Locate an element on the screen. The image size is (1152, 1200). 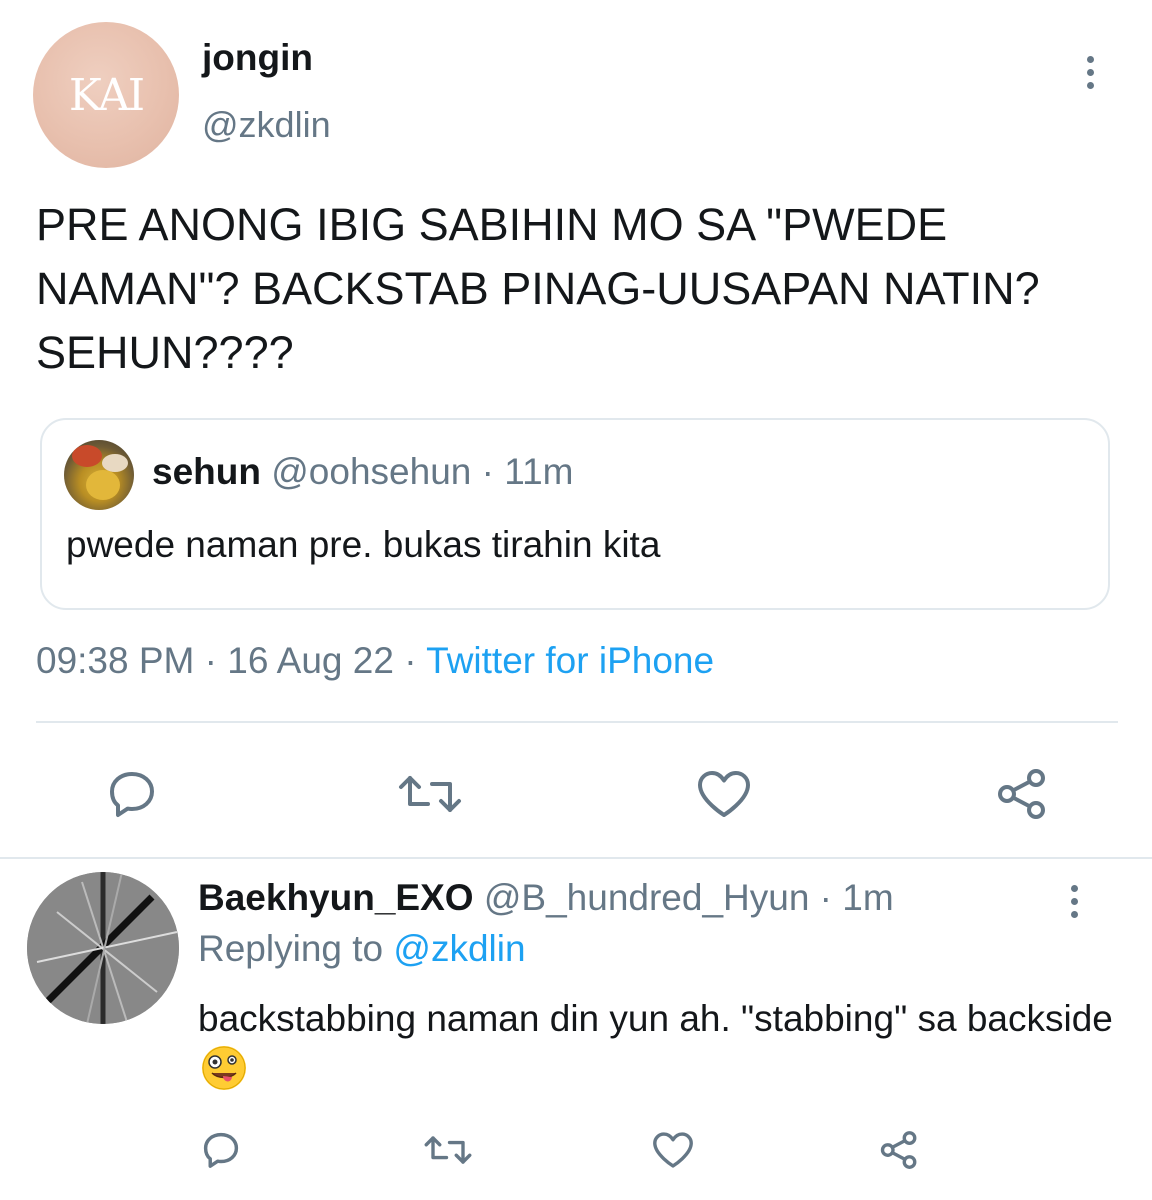
replying-to: Replying to @zkdlin is located at coordinates (362, 949).